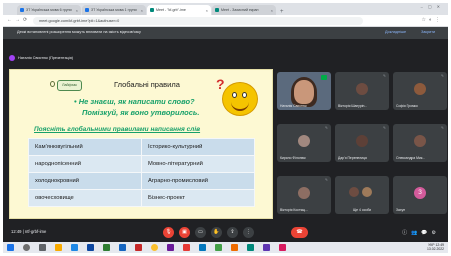 This screenshot has height=256, width=451. Describe the element at coordinates (293, 106) in the screenshot. I see `participant-name: Наталія Свистюк` at that location.